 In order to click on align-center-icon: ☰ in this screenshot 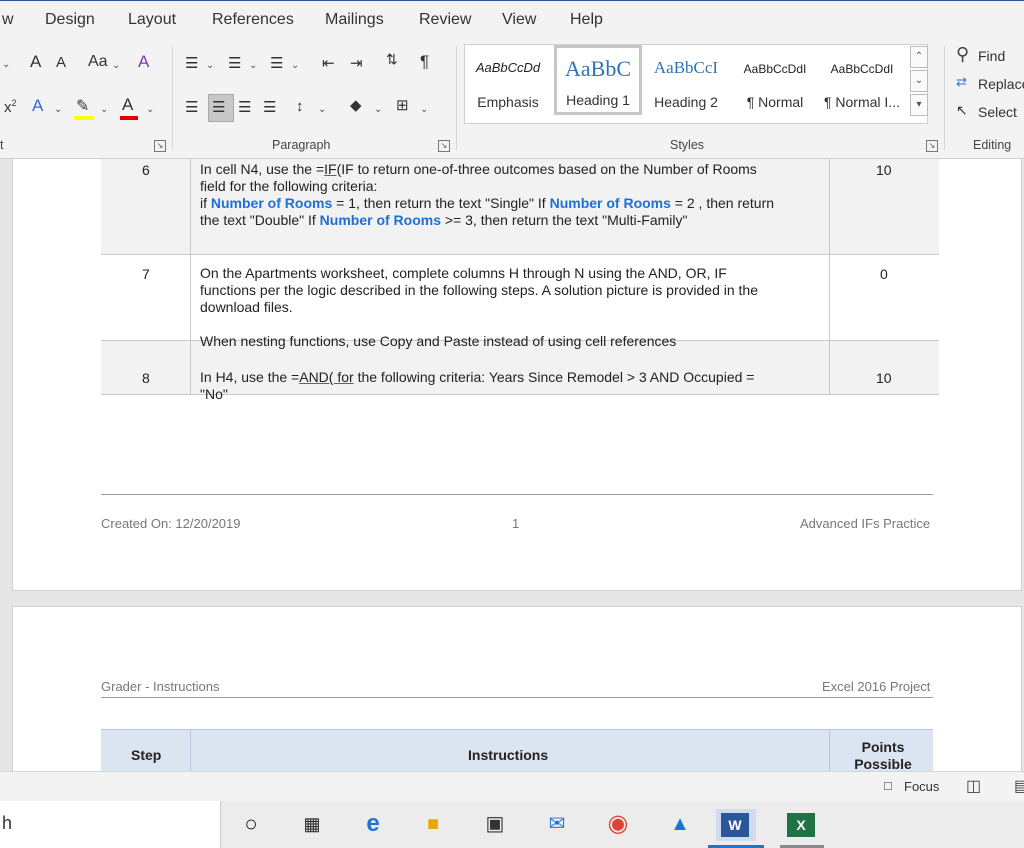, I will do `click(218, 107)`.